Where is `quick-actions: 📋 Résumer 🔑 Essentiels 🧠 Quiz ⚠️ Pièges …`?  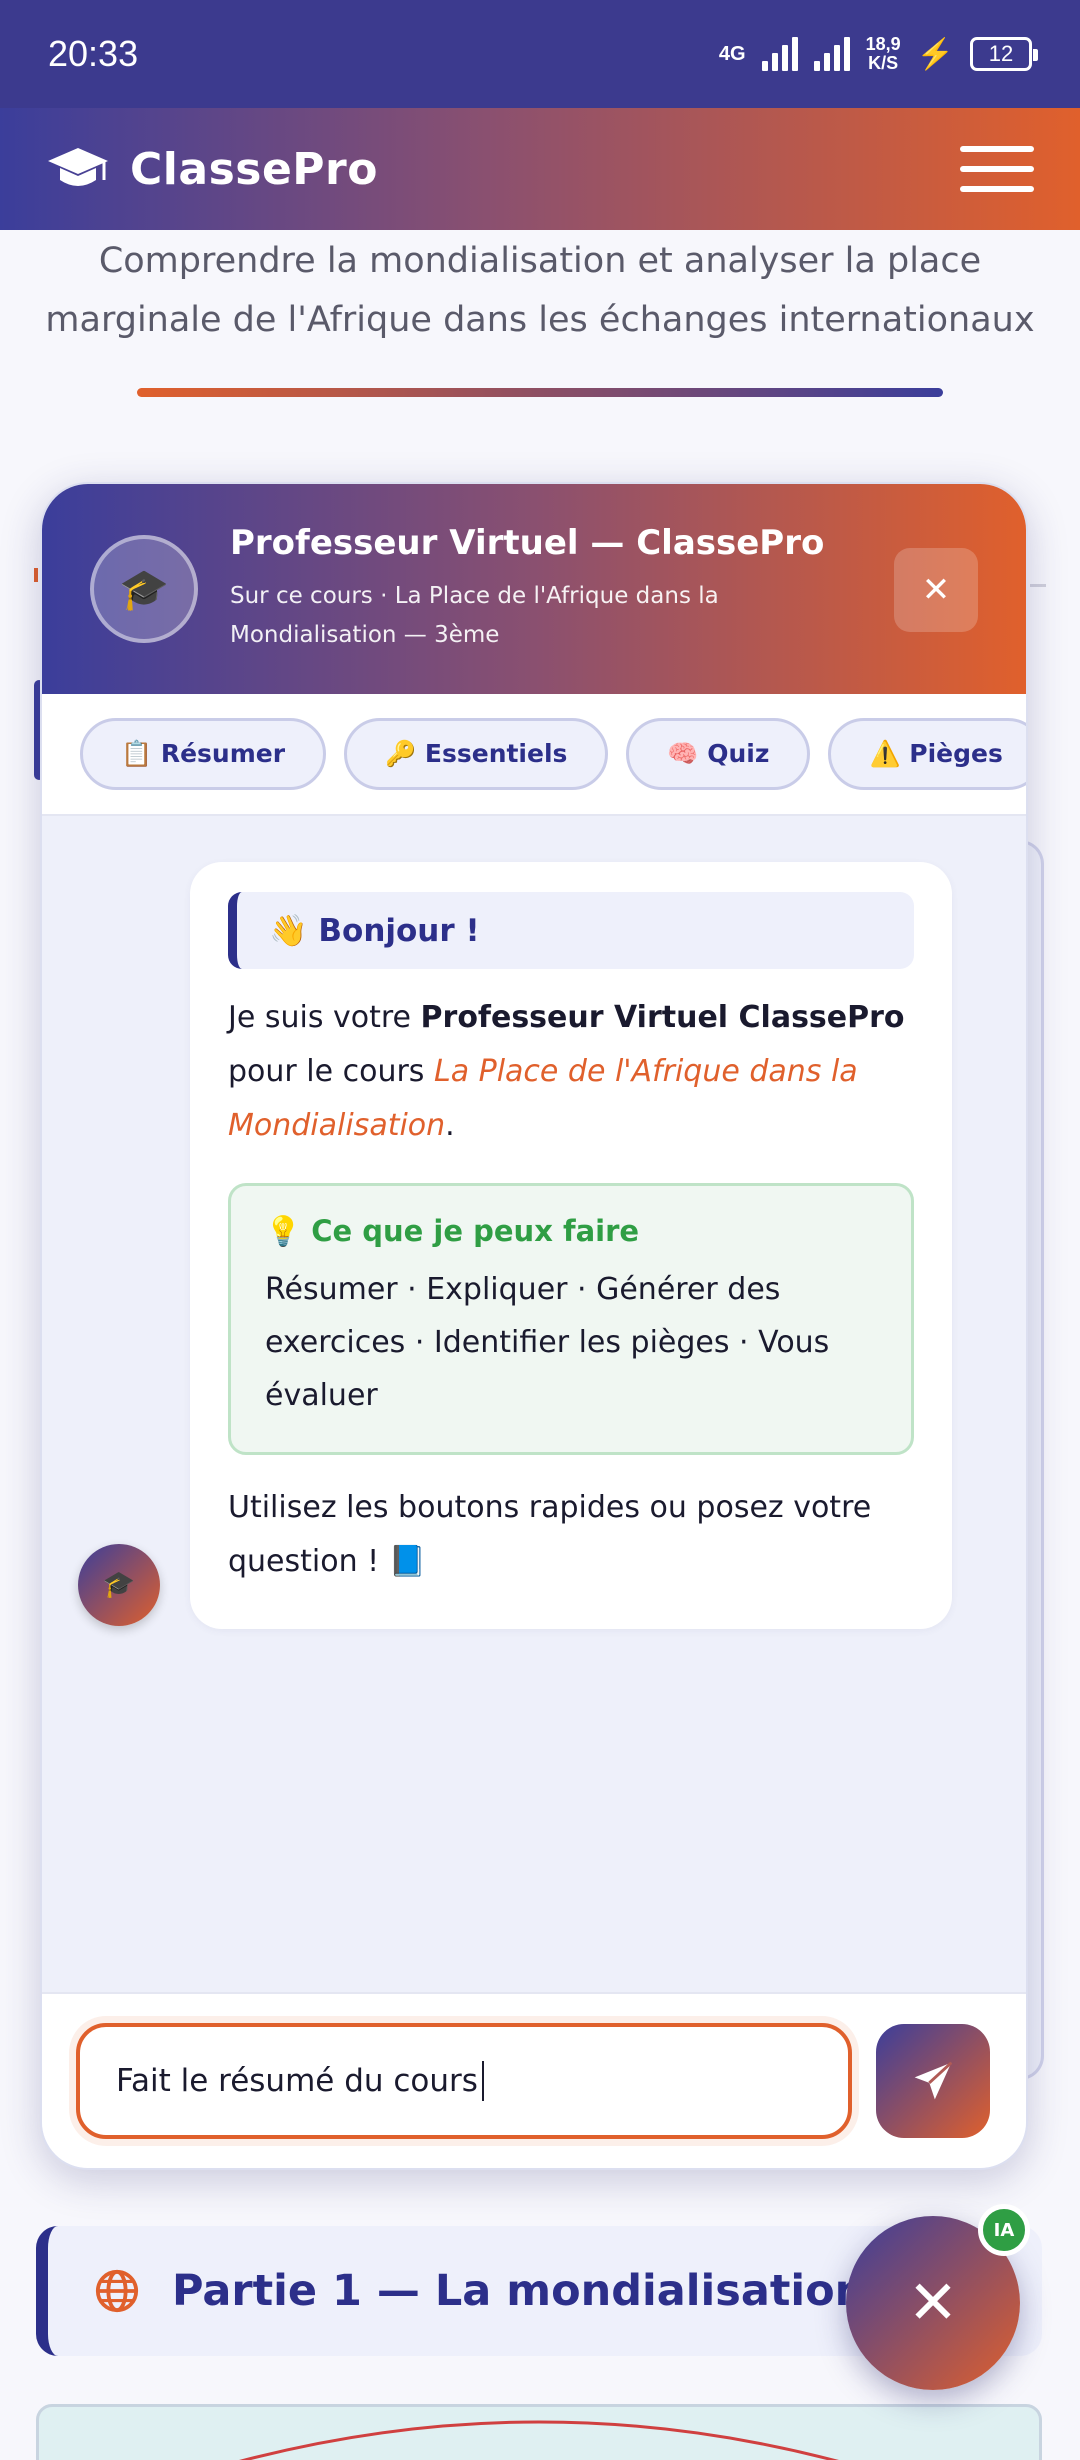
quick-actions: 📋 Résumer 🔑 Essentiels 🧠 Quiz ⚠️ Pièges … is located at coordinates (534, 755).